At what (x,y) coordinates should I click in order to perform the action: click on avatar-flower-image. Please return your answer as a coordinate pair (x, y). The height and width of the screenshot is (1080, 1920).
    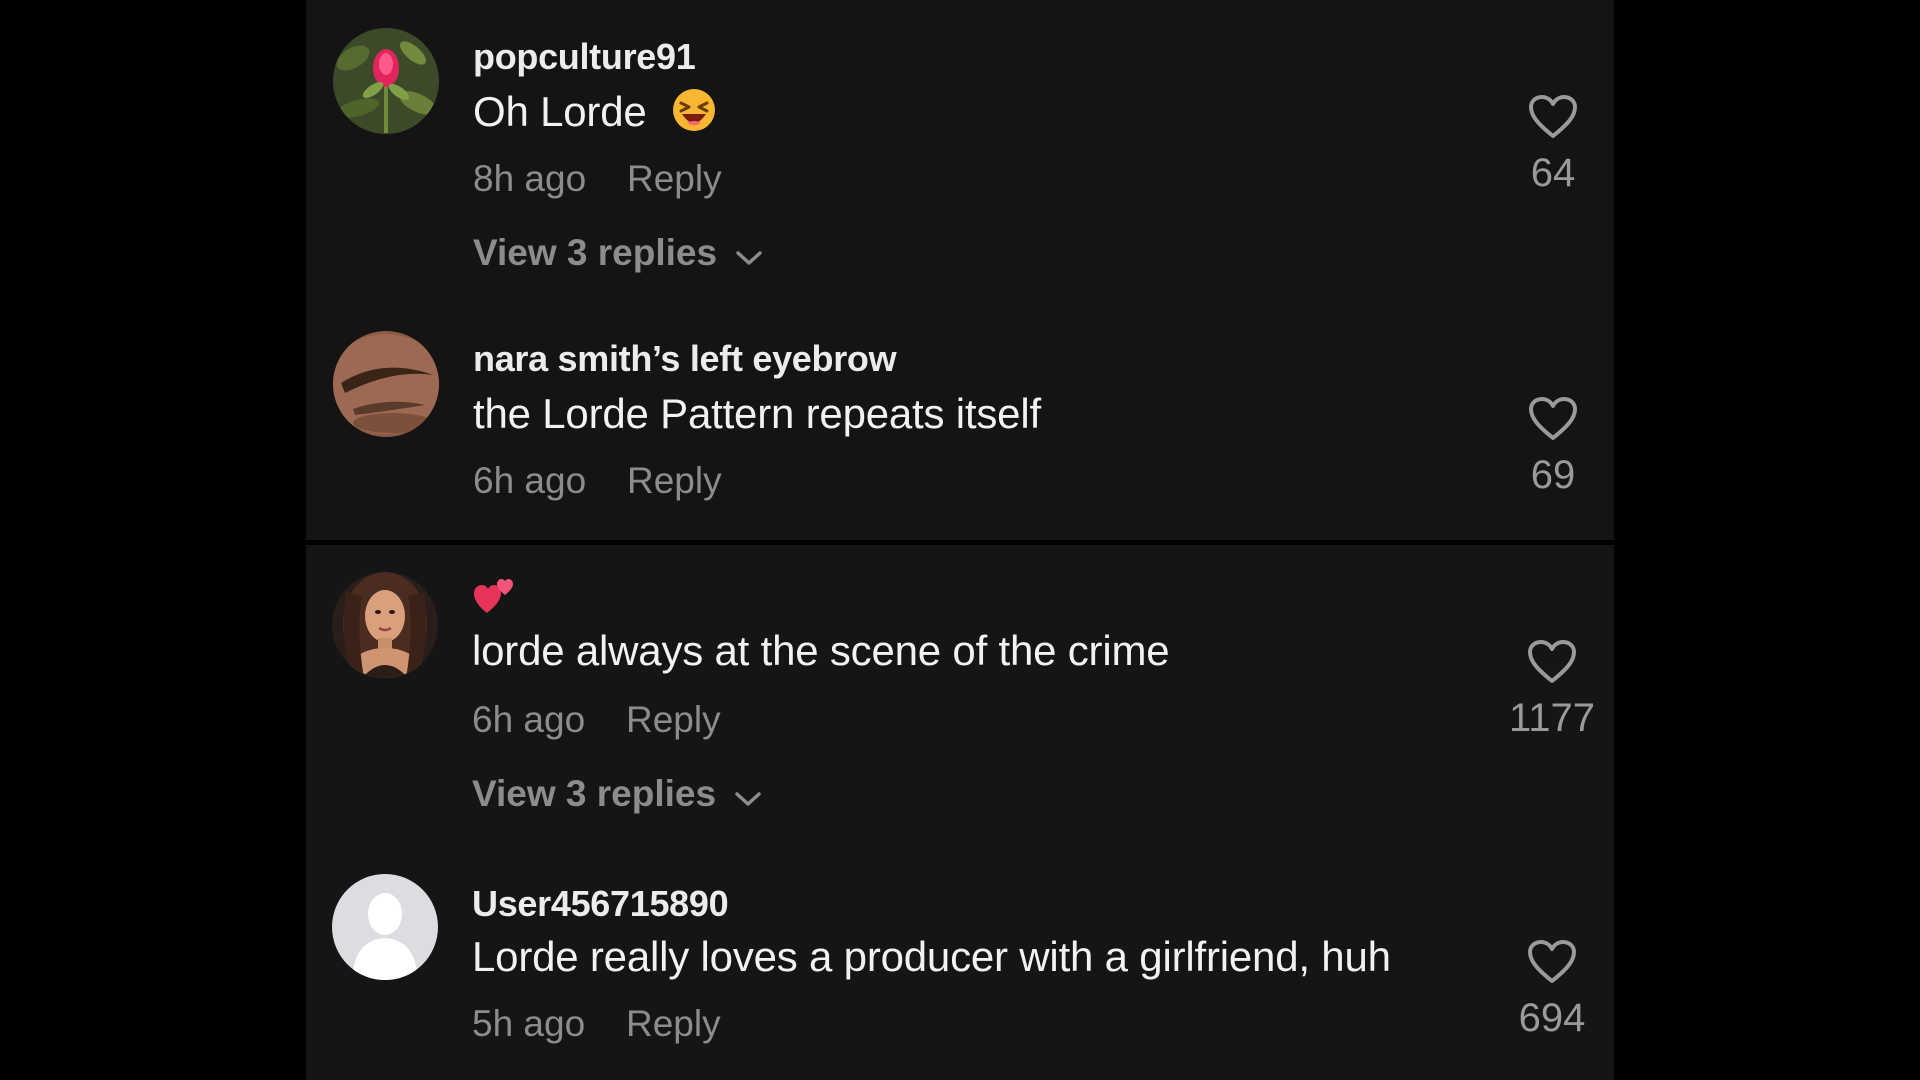
    Looking at the image, I should click on (386, 81).